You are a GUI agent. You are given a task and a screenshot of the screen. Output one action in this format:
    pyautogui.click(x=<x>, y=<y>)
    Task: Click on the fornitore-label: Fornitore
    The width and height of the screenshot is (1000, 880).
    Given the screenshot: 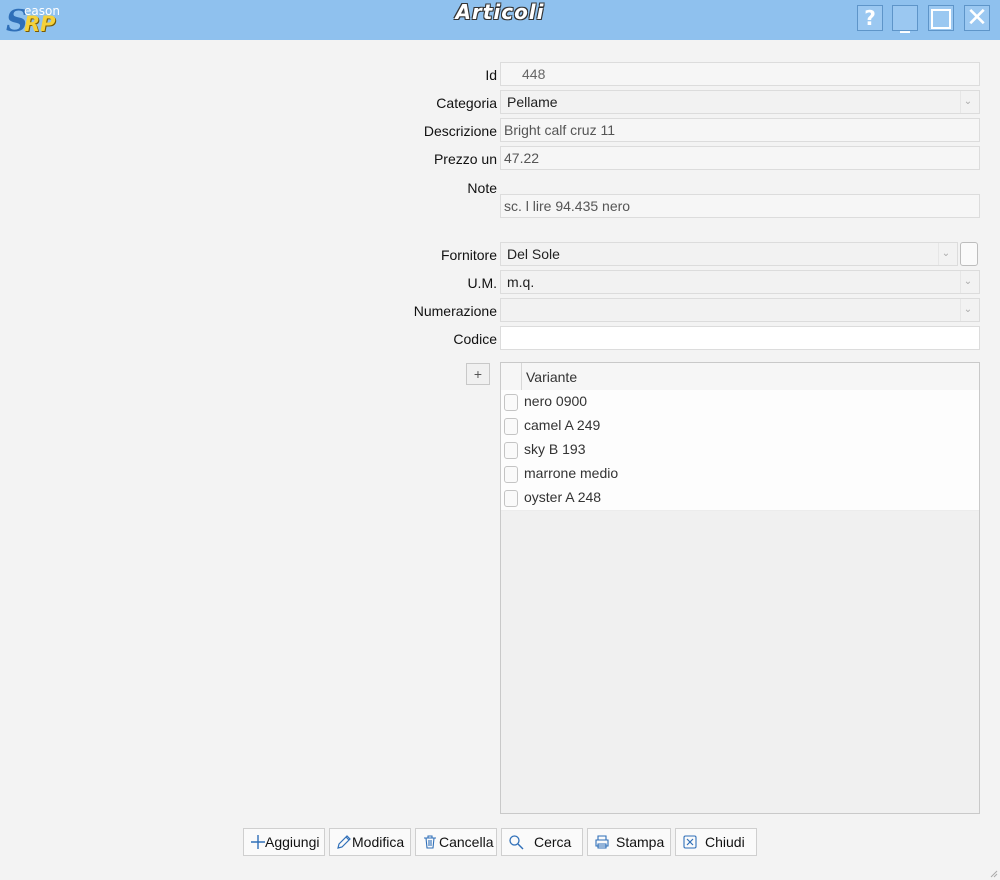 What is the action you would take?
    pyautogui.click(x=468, y=255)
    